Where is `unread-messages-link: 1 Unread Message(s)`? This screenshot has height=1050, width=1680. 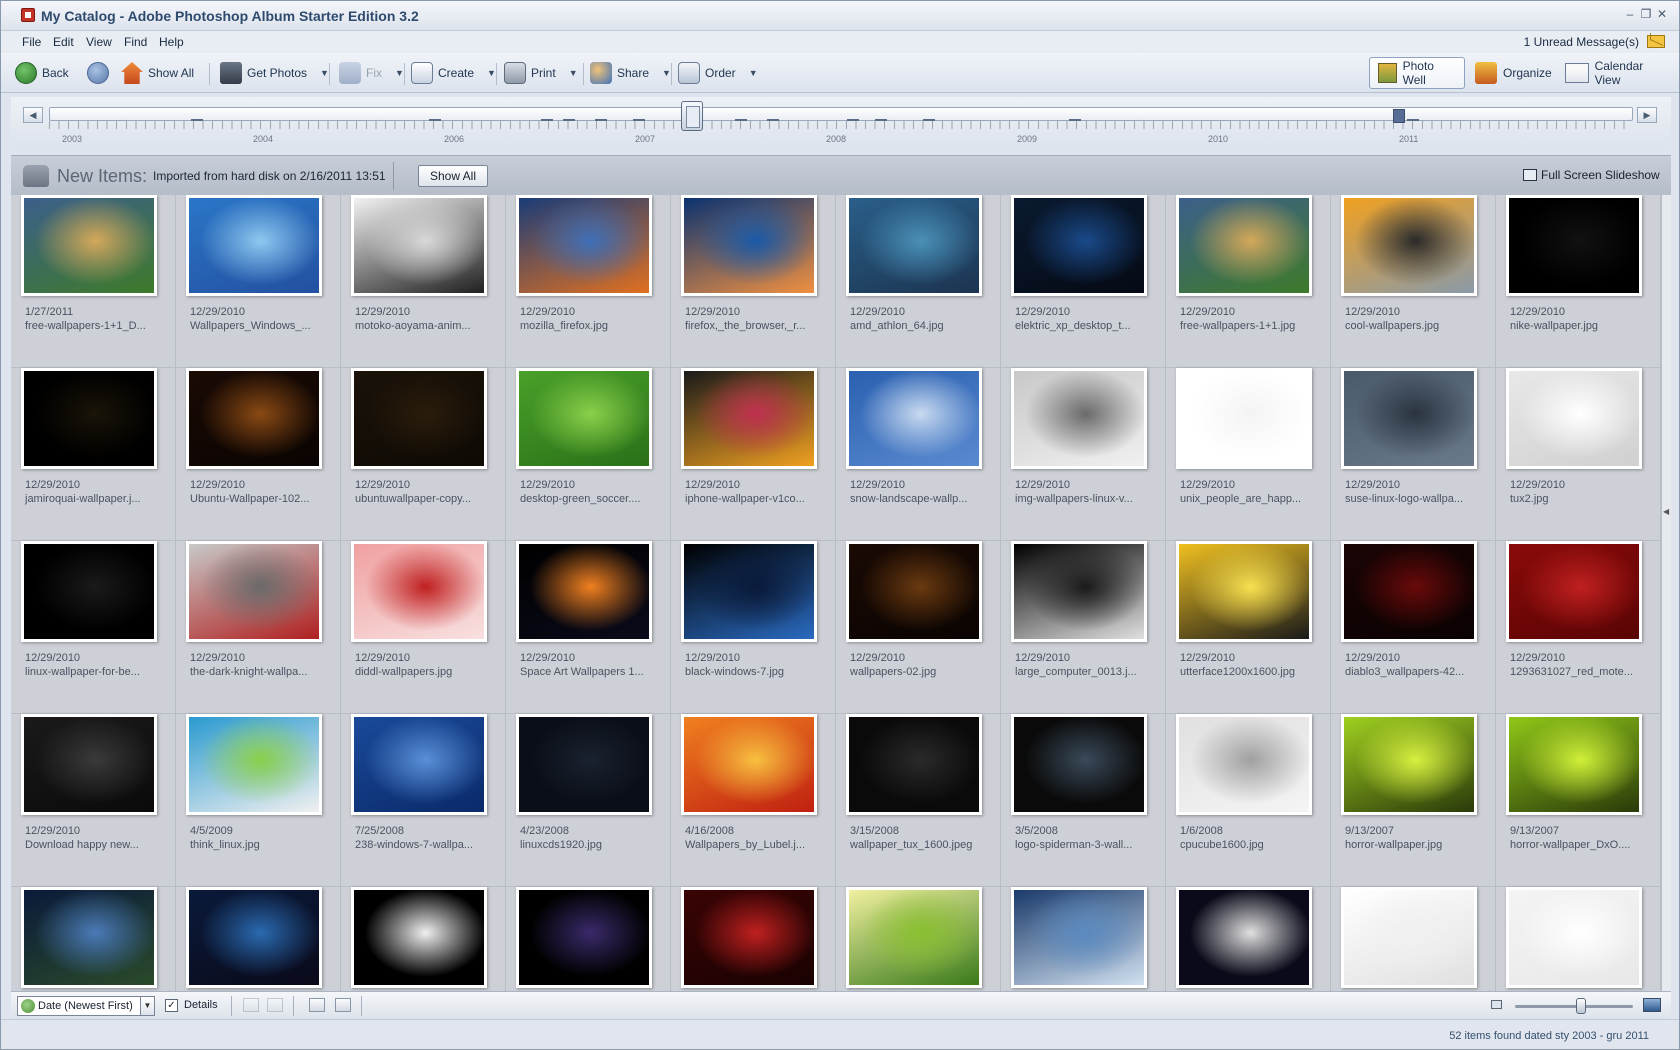 unread-messages-link: 1 Unread Message(s) is located at coordinates (1581, 42).